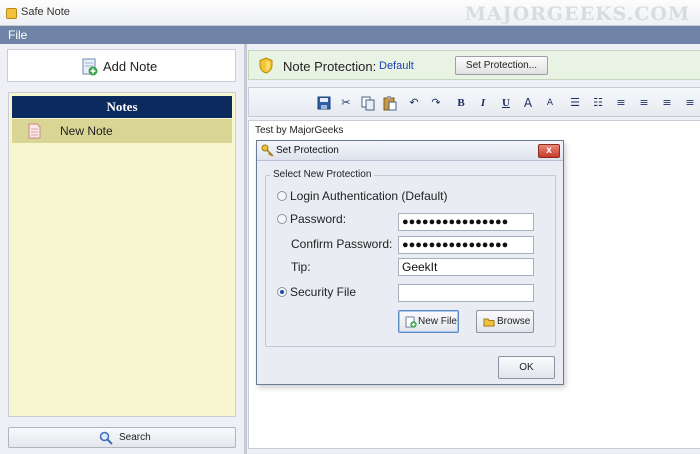 The image size is (700, 454). Describe the element at coordinates (466, 245) in the screenshot. I see `confirm-password-field: ●●●●●●●●●●●●●●●●` at that location.